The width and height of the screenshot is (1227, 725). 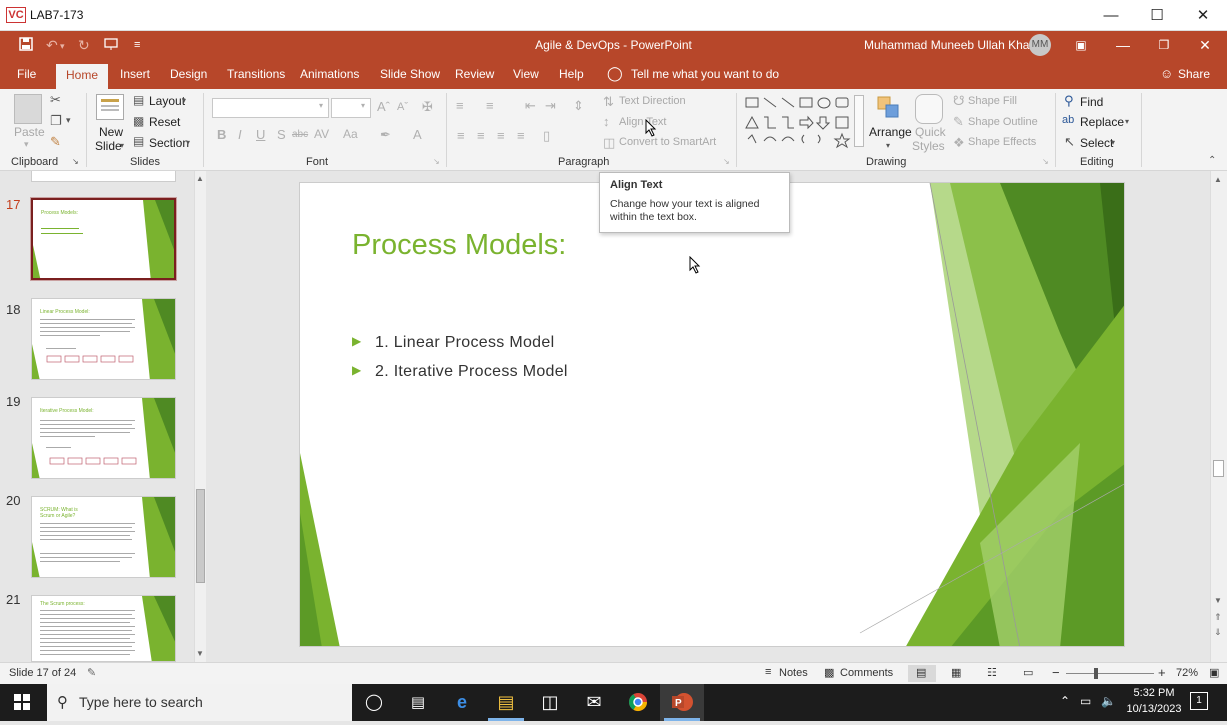 I want to click on center-icon: ≡, so click(x=481, y=135).